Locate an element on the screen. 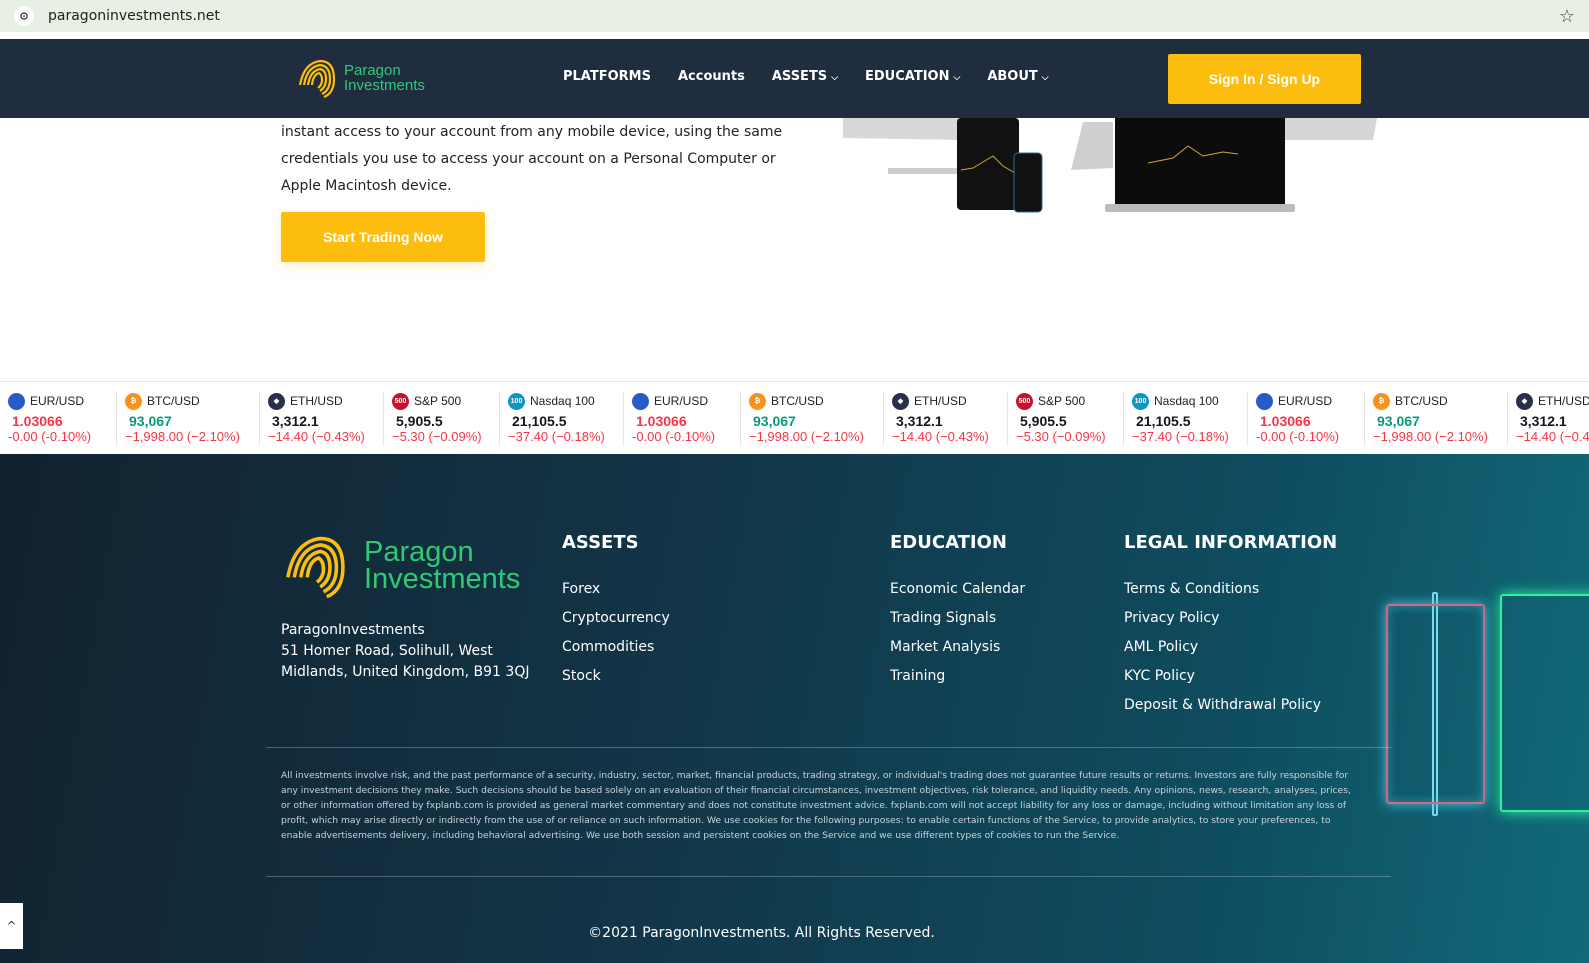 The width and height of the screenshot is (1589, 963). bookmark-star-icon: ☆ is located at coordinates (1567, 16).